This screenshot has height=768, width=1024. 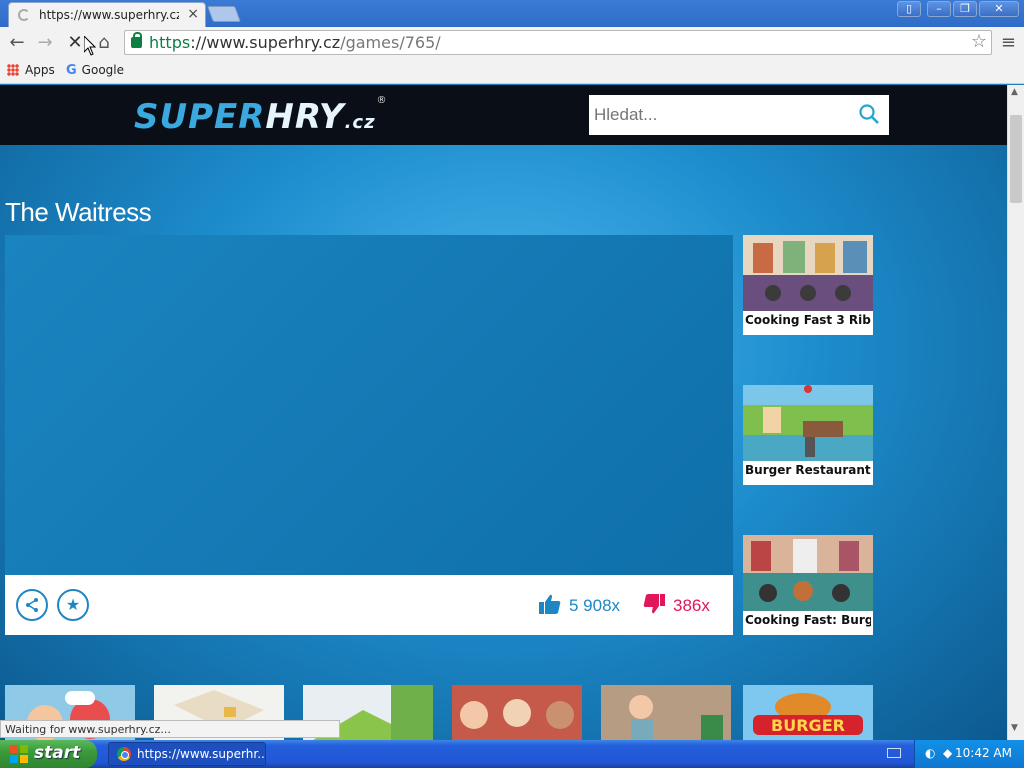 What do you see at coordinates (512, 71) in the screenshot?
I see `bookmarks-bar: Apps G Google` at bounding box center [512, 71].